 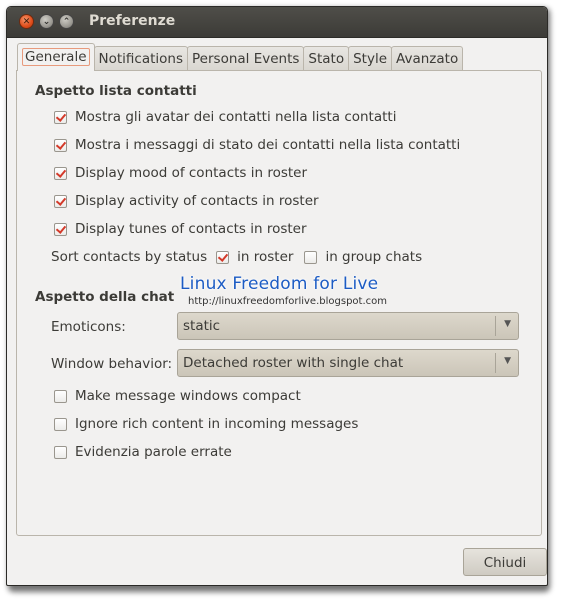 I want to click on show-avatars-checkbox, so click(x=60, y=117).